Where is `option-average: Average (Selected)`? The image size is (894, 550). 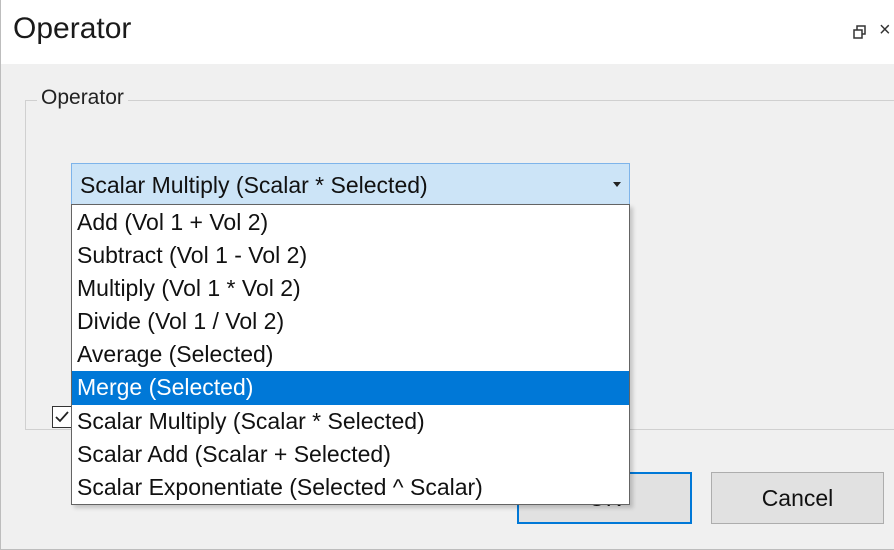 option-average: Average (Selected) is located at coordinates (350, 354).